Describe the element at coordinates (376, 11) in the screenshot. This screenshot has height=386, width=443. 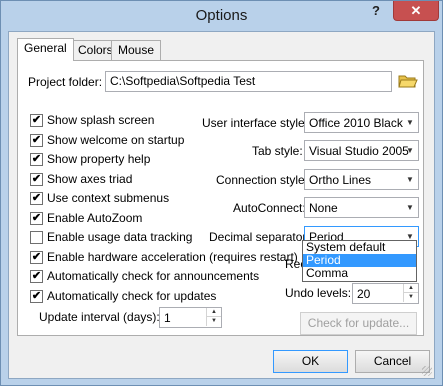
I see `help-button: ?` at that location.